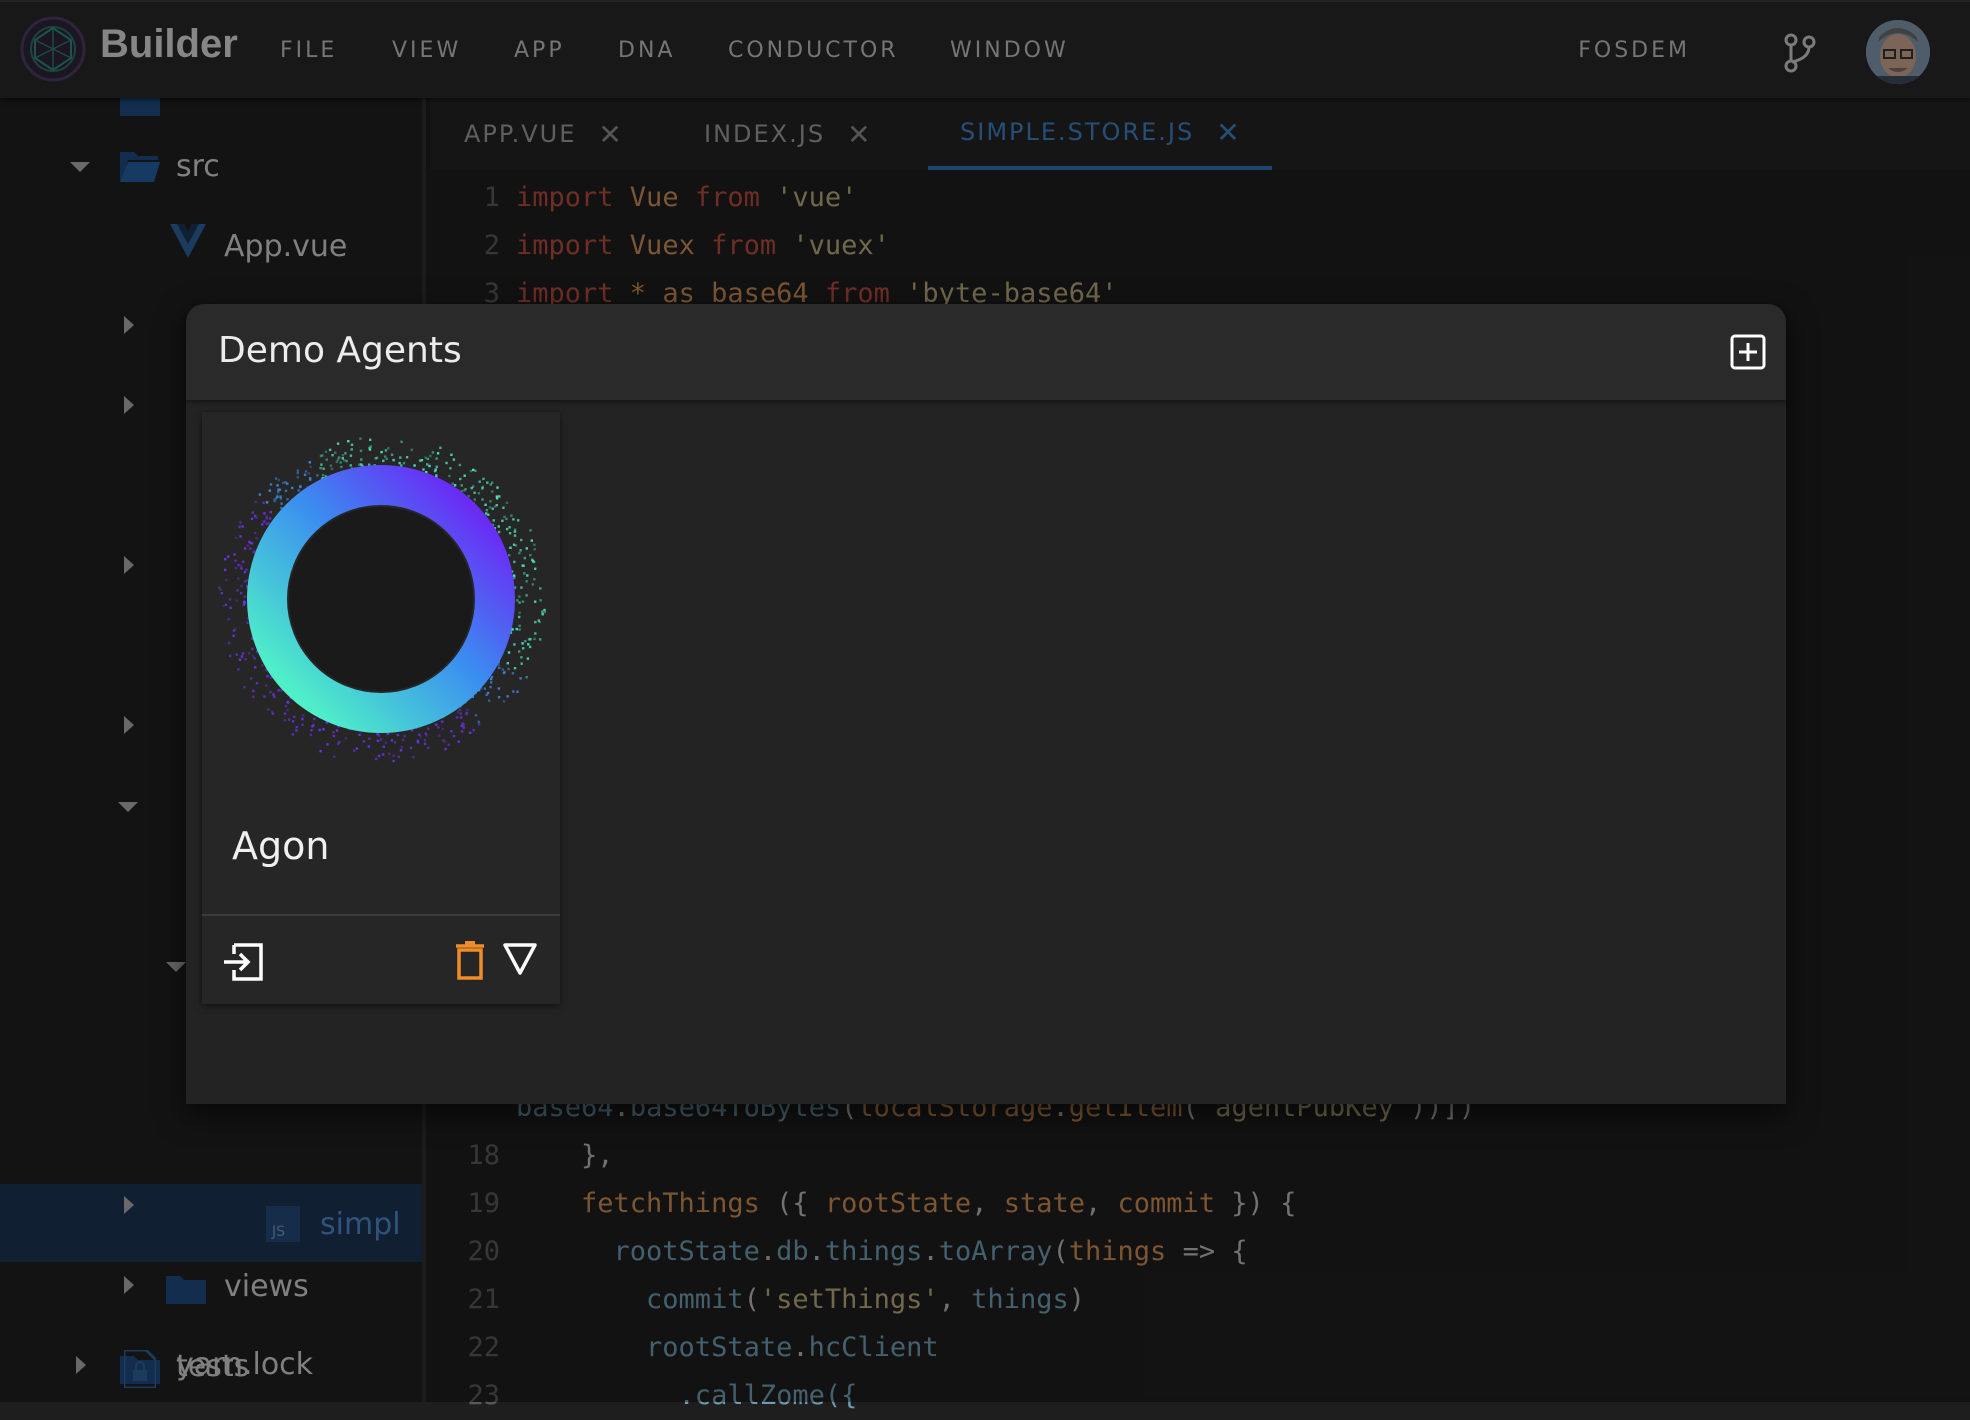 Image resolution: width=1970 pixels, height=1420 pixels. Describe the element at coordinates (243, 962) in the screenshot. I see `login-icon` at that location.